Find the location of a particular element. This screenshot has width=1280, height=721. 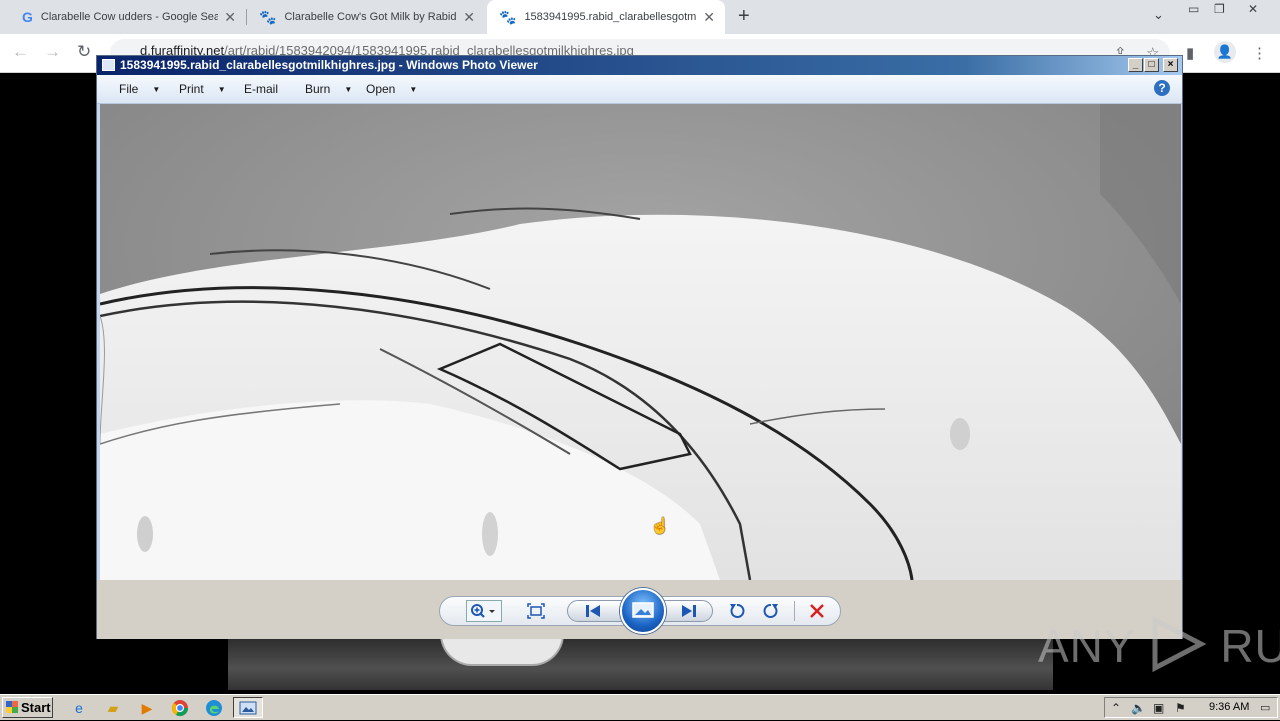

next-button is located at coordinates (689, 611).